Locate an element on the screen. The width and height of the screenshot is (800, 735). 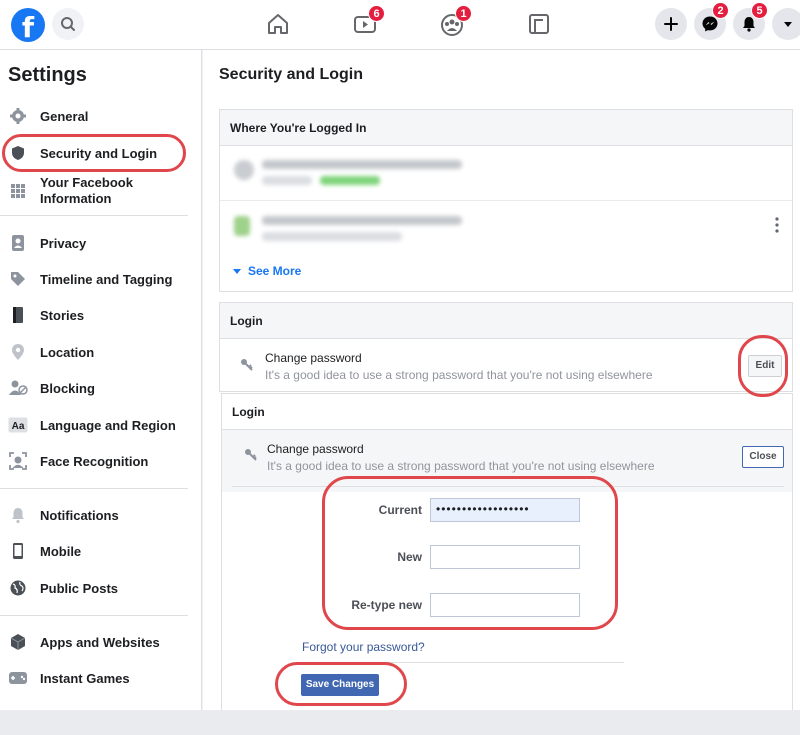
gear-icon is located at coordinates (18, 116).